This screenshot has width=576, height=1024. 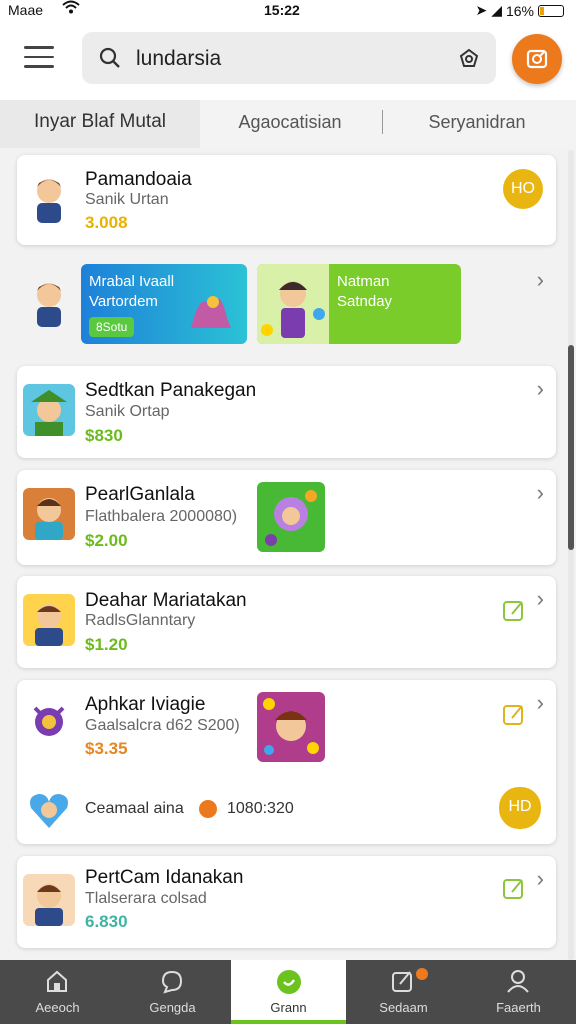 What do you see at coordinates (127, 411) in the screenshot?
I see `item-subtitle: Sanik Ortap` at bounding box center [127, 411].